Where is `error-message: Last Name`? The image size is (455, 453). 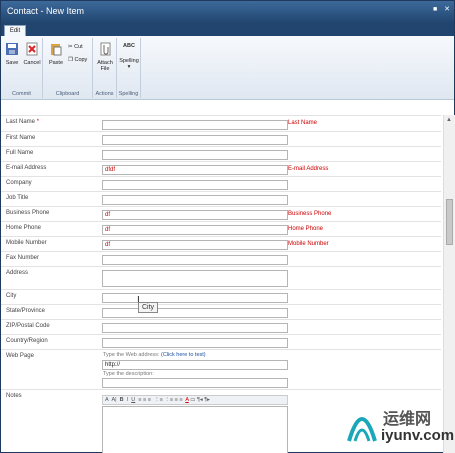 error-message: Last Name is located at coordinates (303, 123).